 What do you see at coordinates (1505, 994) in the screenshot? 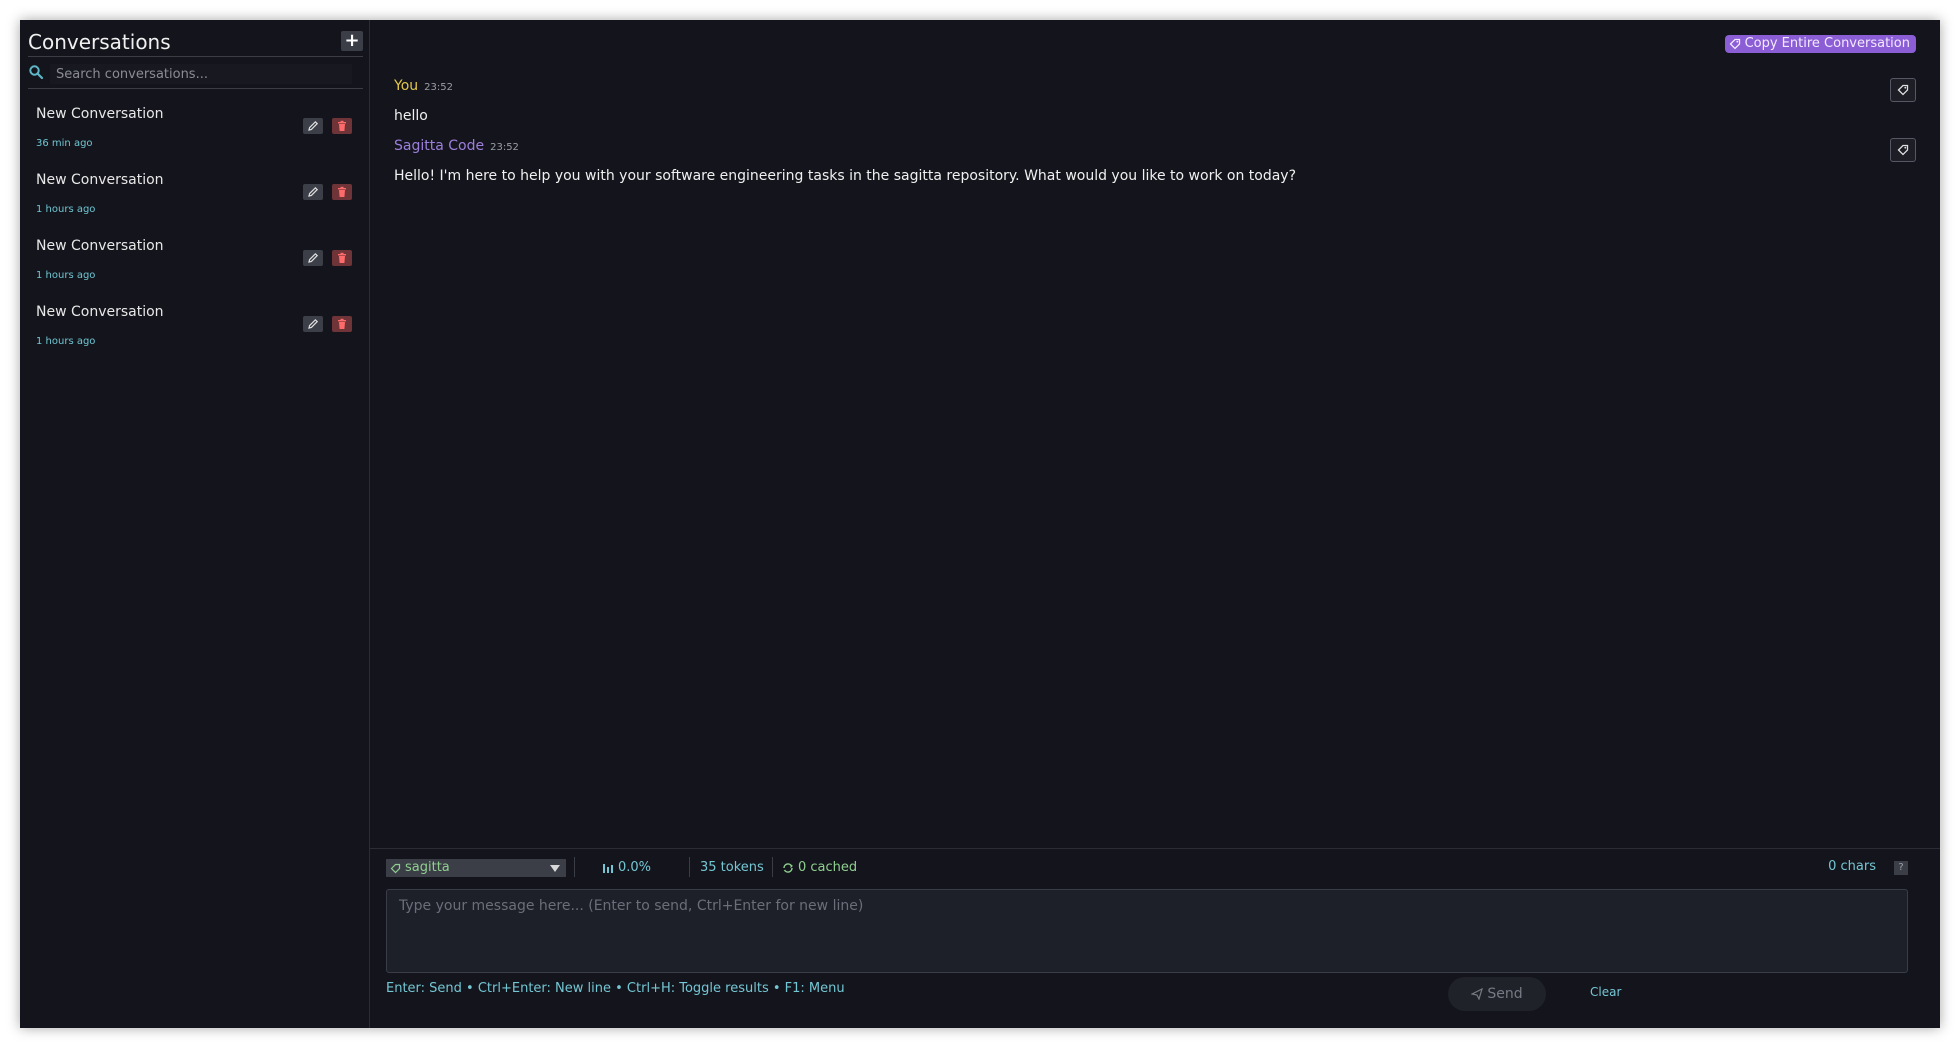
I see `send-label: Send` at bounding box center [1505, 994].